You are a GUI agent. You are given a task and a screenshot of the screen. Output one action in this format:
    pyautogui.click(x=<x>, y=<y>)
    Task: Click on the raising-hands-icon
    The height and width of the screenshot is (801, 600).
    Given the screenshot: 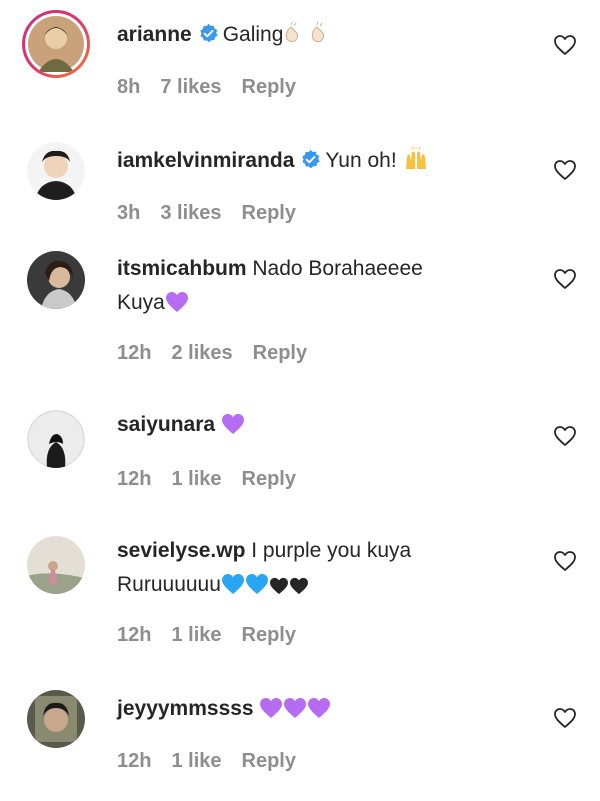 What is the action you would take?
    pyautogui.click(x=416, y=164)
    